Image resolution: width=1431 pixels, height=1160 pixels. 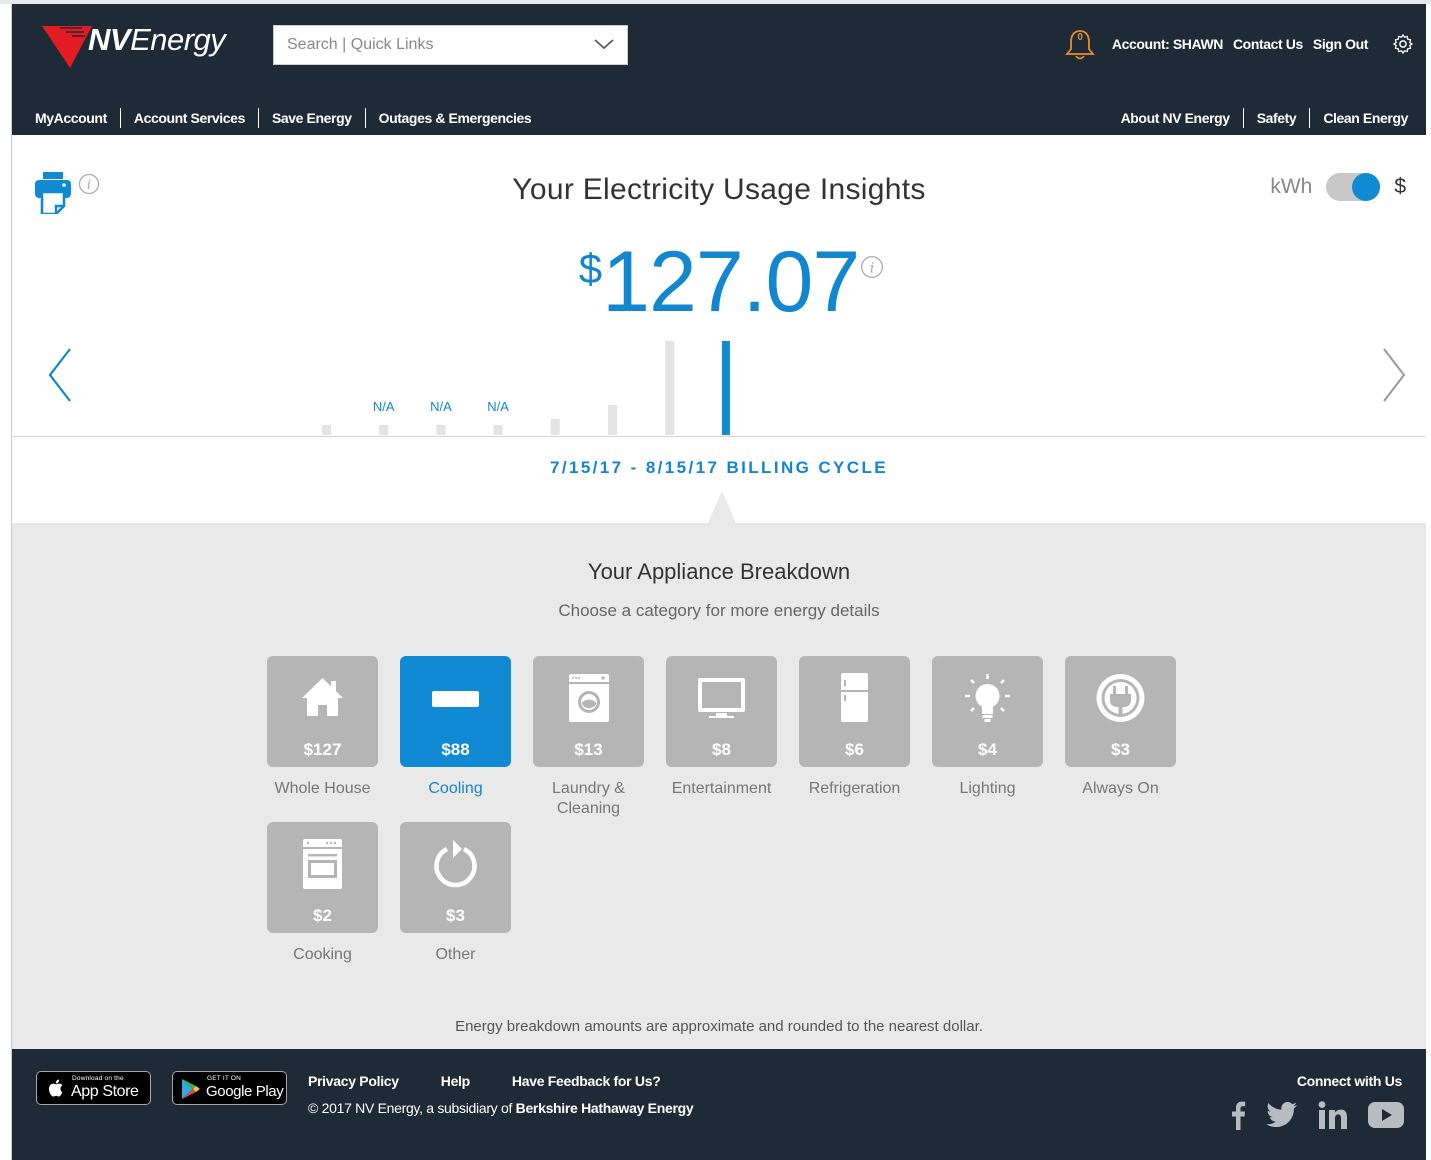 I want to click on copyright-text: © 2017 NV Energy, a subsidiary of, so click(x=412, y=1108).